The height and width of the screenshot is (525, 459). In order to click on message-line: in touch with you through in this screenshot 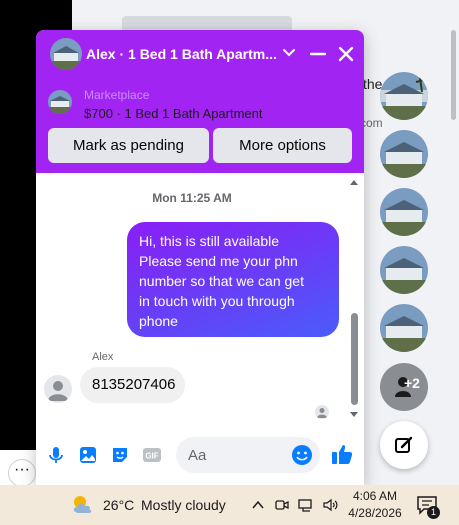, I will do `click(217, 301)`.